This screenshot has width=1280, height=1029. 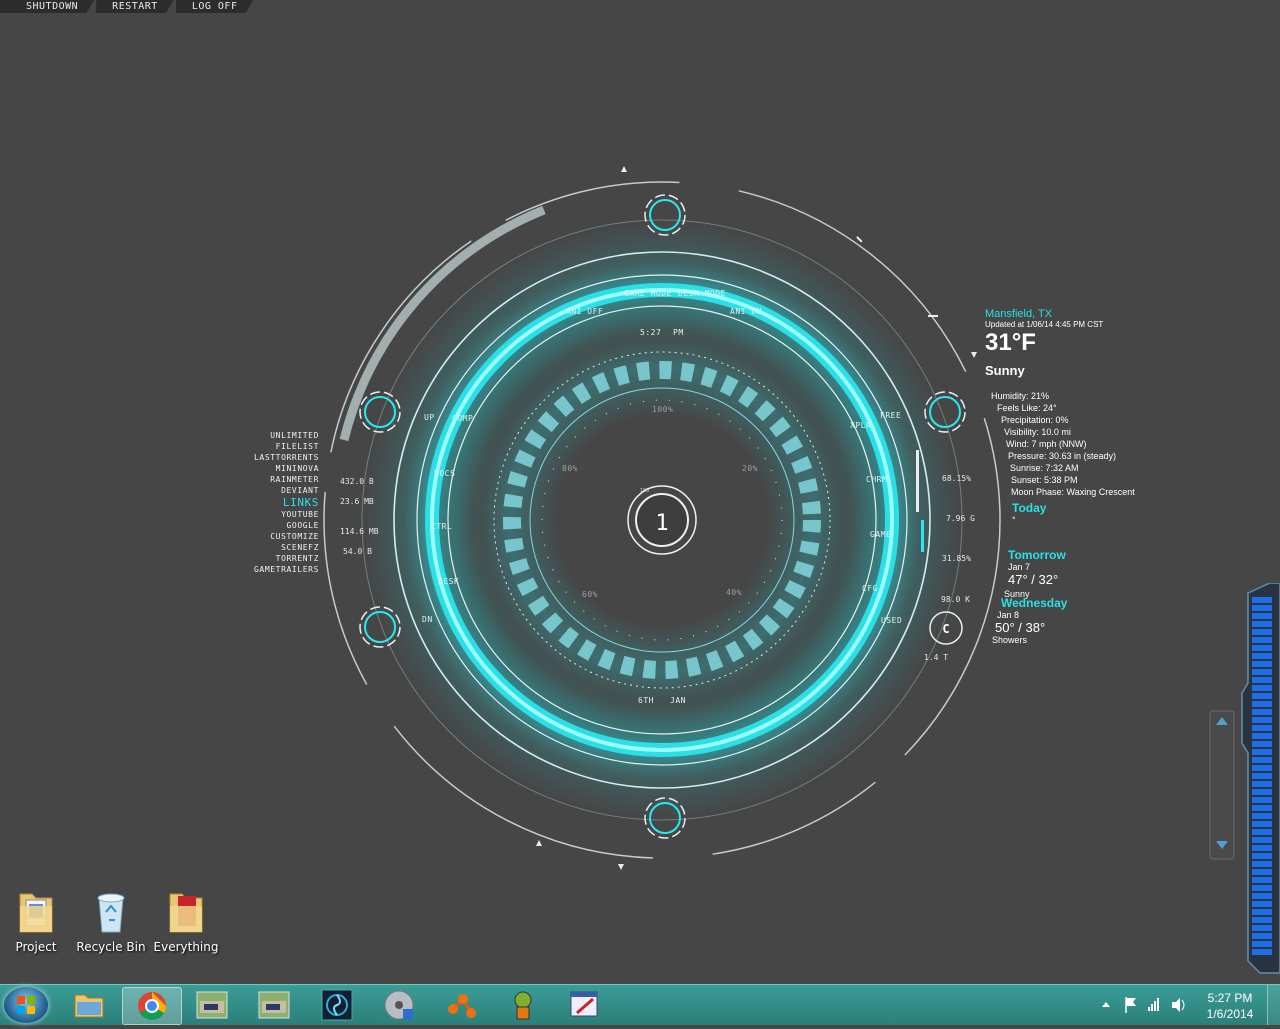 I want to click on hud-date-month: JAN, so click(x=678, y=700).